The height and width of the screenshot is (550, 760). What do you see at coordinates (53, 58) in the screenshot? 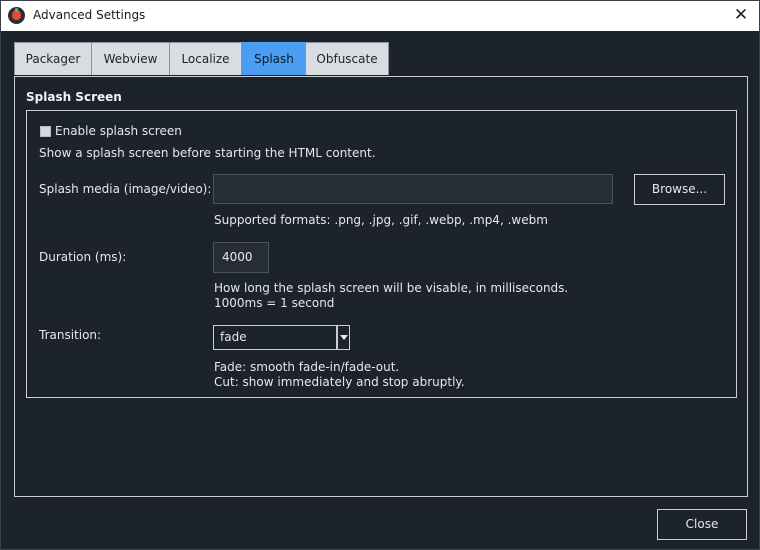
I see `tab-packager: Packager` at bounding box center [53, 58].